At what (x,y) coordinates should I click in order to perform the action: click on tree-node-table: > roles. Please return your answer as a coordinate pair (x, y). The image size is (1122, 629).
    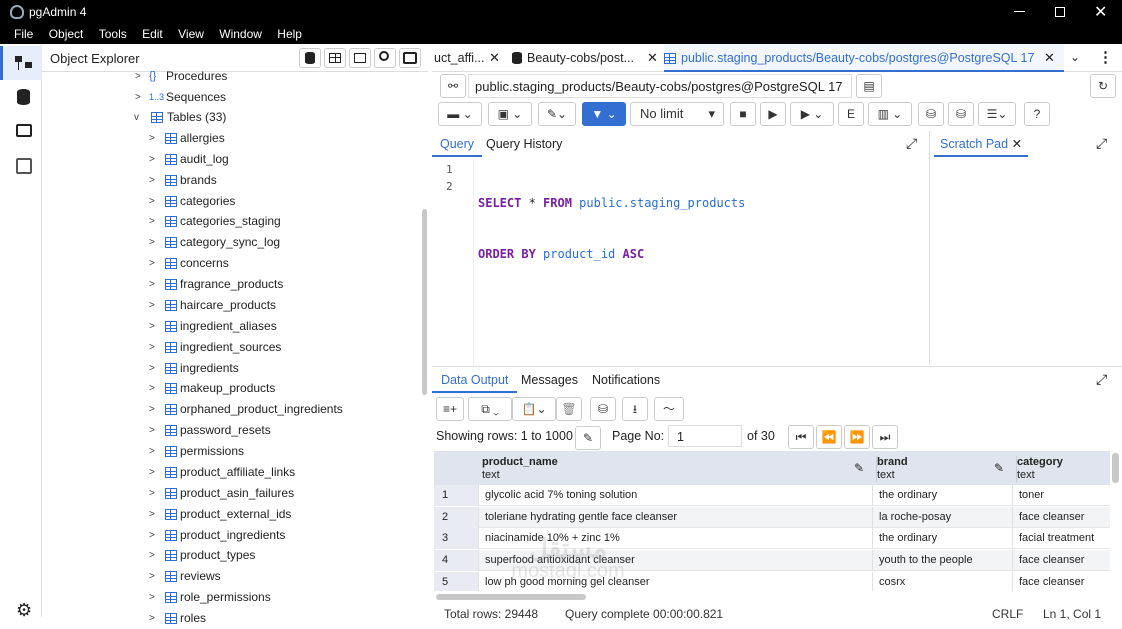
    Looking at the image, I should click on (232, 618).